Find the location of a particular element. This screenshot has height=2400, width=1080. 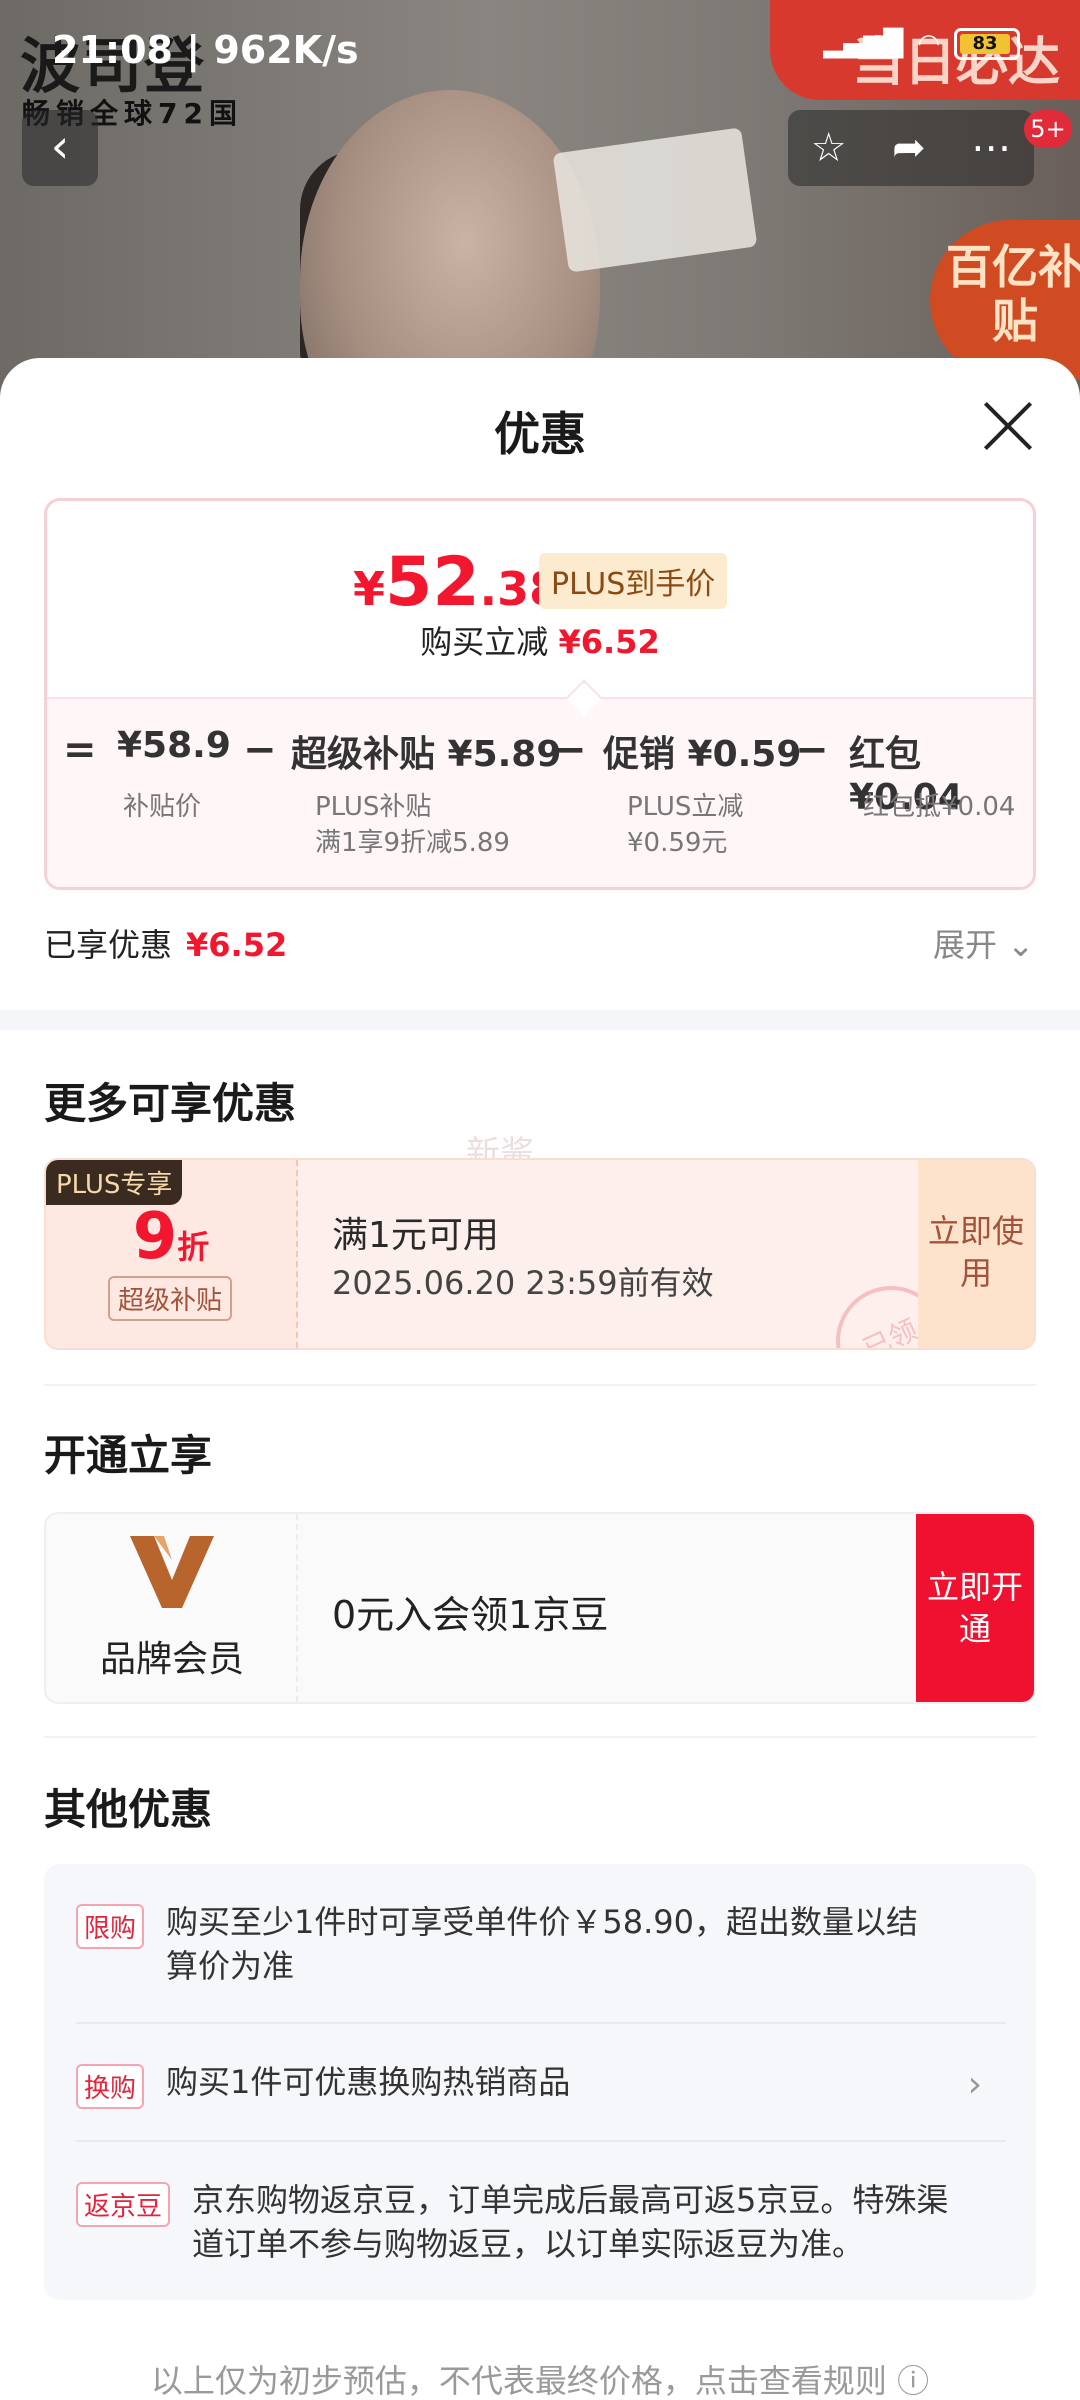

super-subsidy-value: 超级补贴 ¥5.89 is located at coordinates (426, 754).